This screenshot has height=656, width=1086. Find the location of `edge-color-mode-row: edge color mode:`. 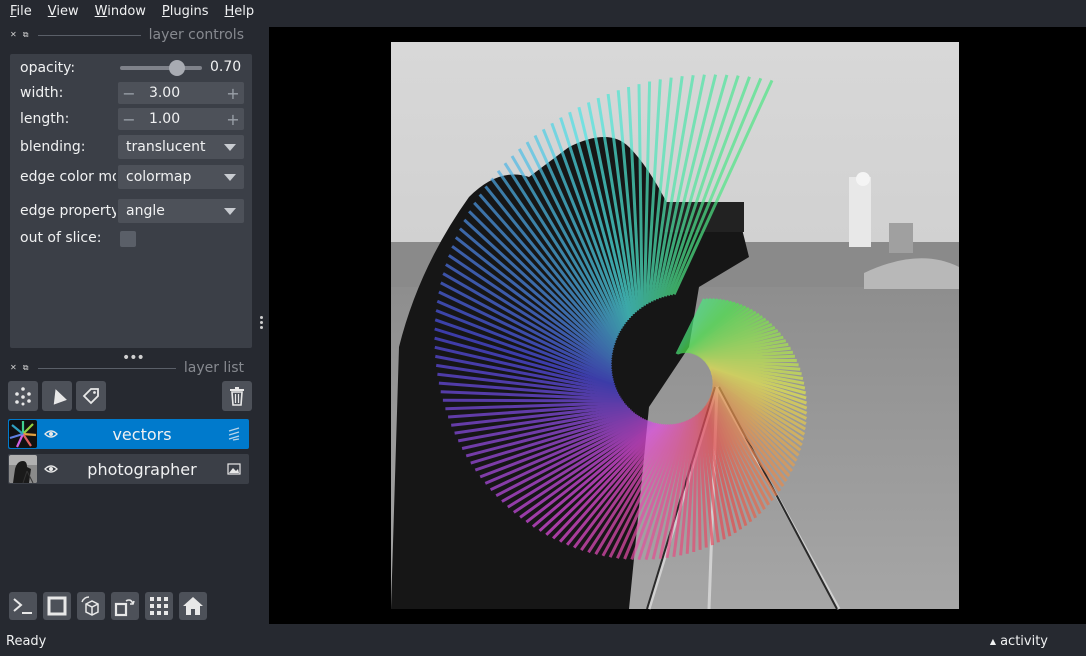

edge-color-mode-row: edge color mode: is located at coordinates (68, 177).